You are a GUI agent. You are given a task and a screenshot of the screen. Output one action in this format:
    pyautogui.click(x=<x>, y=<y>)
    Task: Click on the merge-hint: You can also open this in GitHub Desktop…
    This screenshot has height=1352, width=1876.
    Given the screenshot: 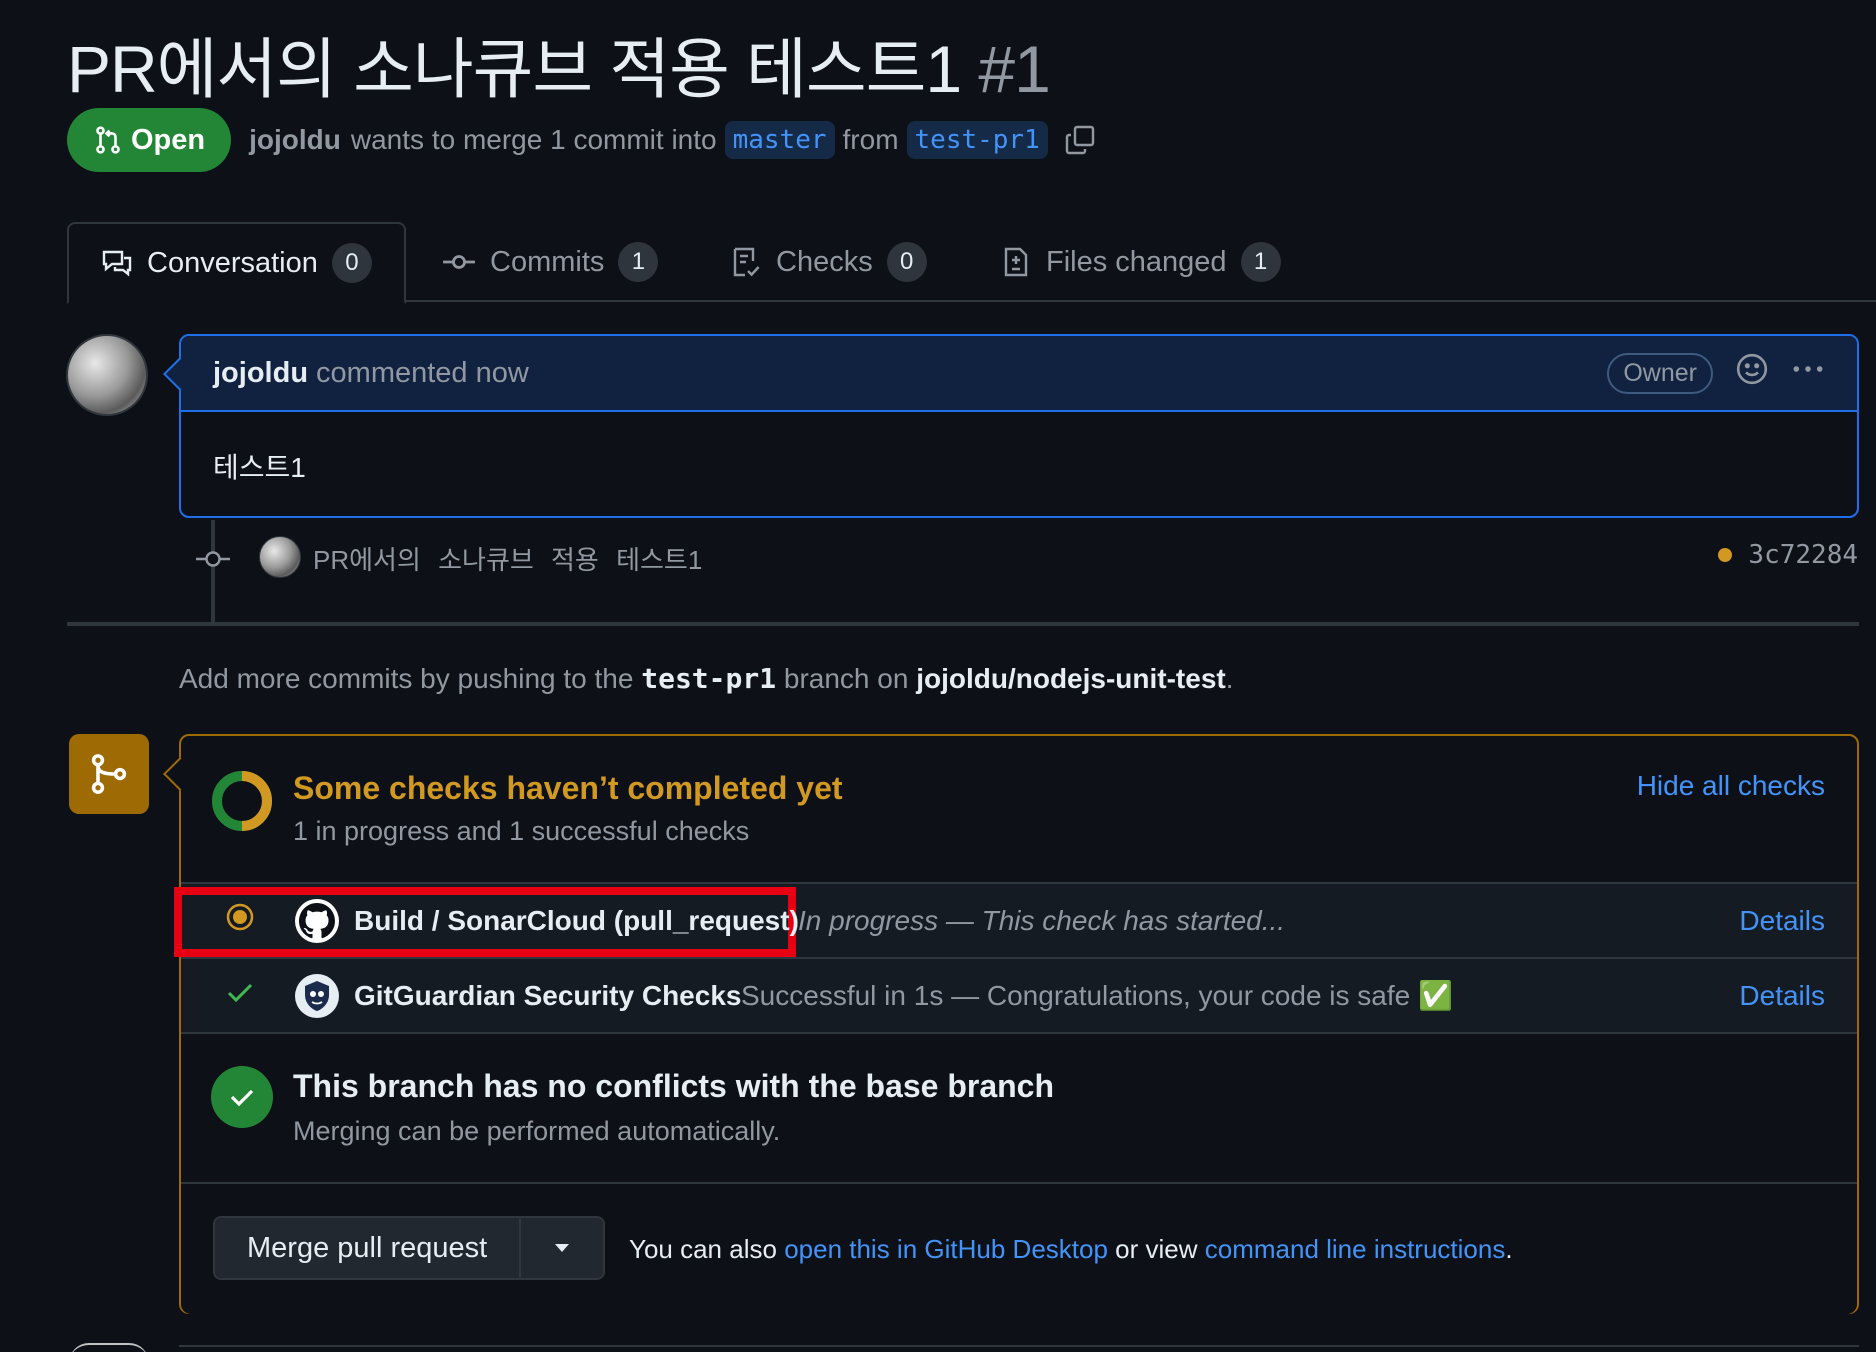 What is the action you would take?
    pyautogui.click(x=1071, y=1249)
    